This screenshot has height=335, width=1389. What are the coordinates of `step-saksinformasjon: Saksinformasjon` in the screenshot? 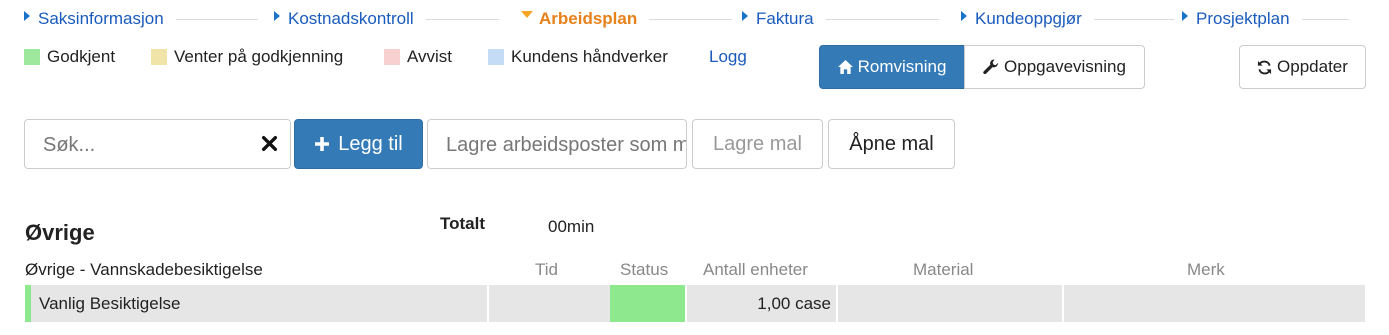 It's located at (141, 19).